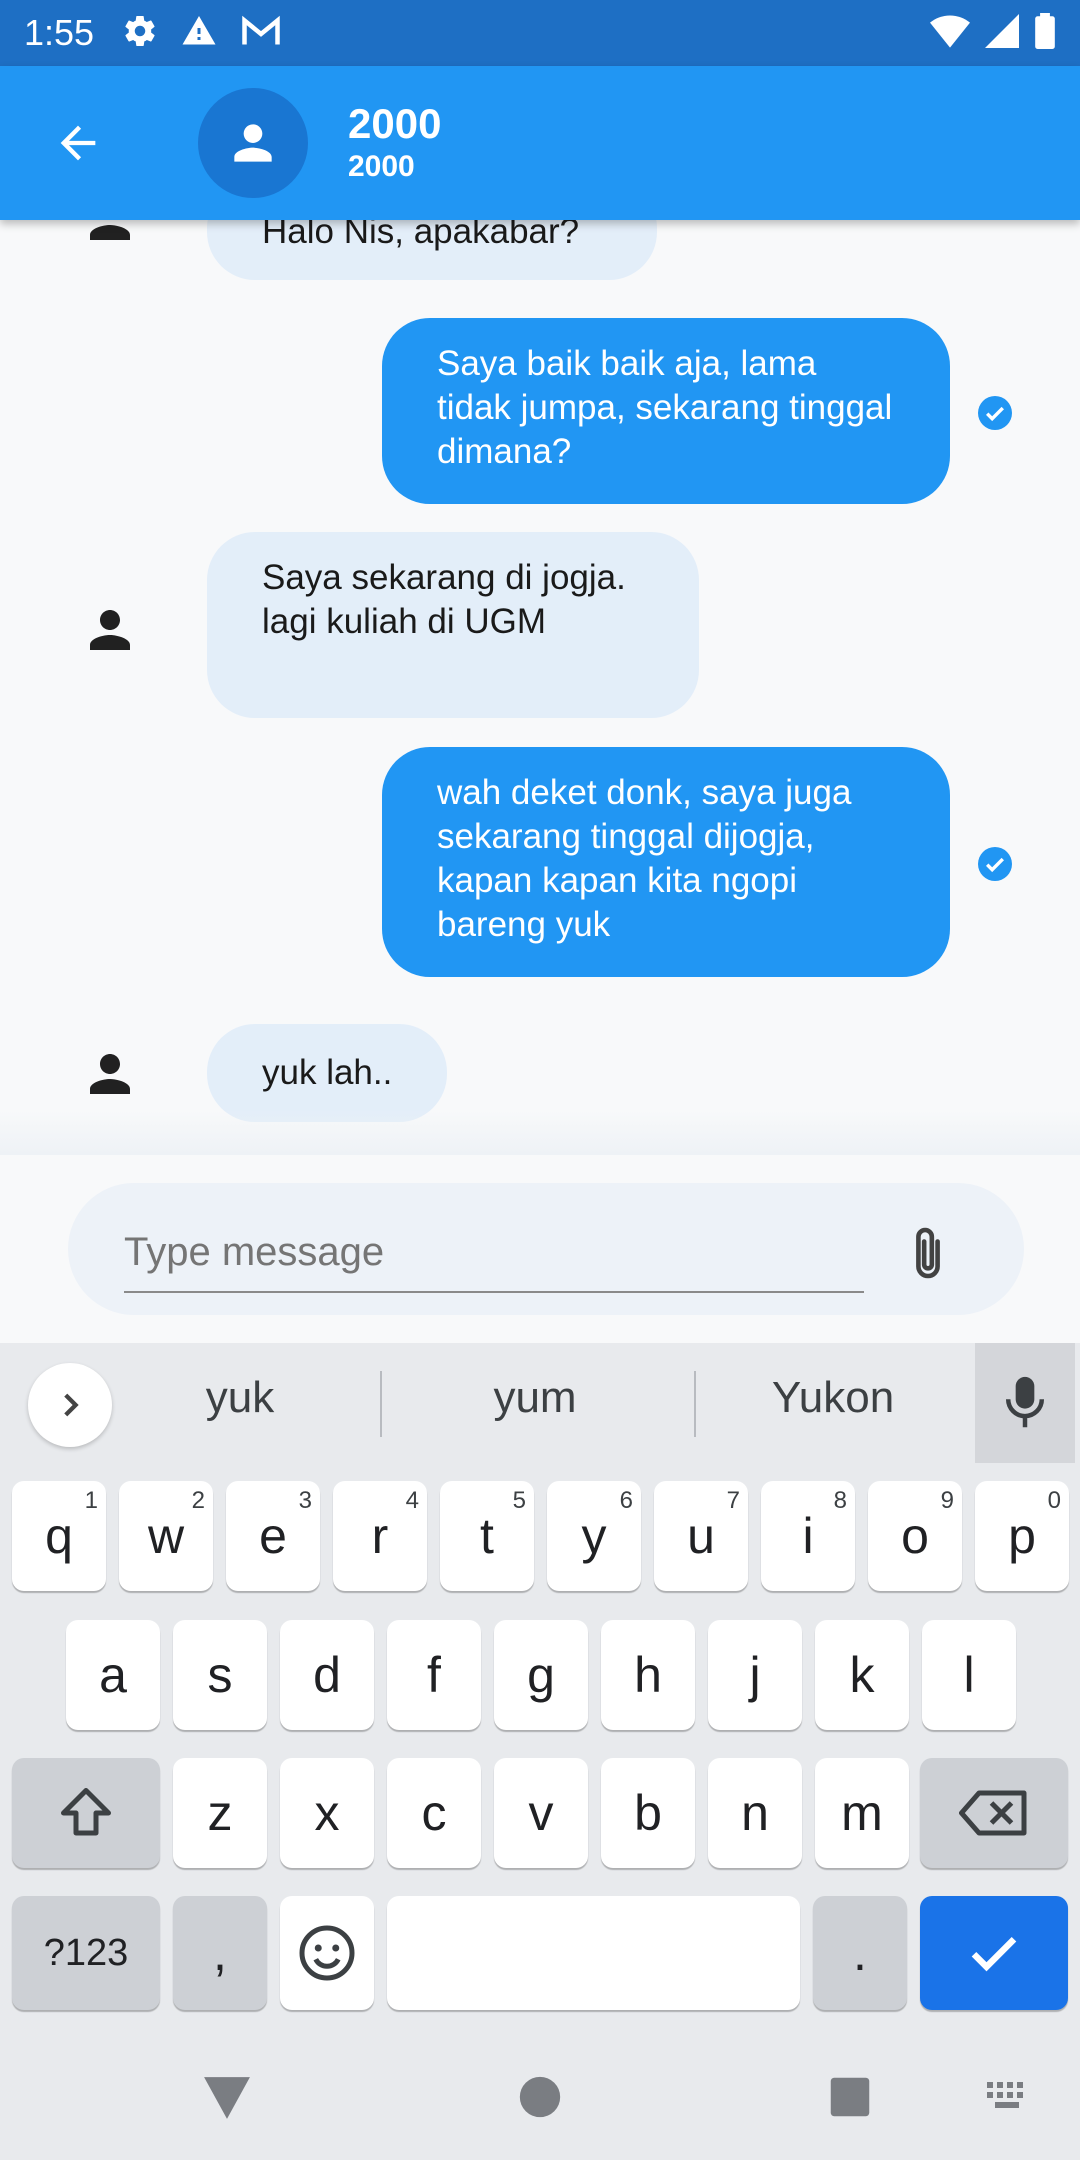 The height and width of the screenshot is (2160, 1080). I want to click on message-input, so click(494, 1238).